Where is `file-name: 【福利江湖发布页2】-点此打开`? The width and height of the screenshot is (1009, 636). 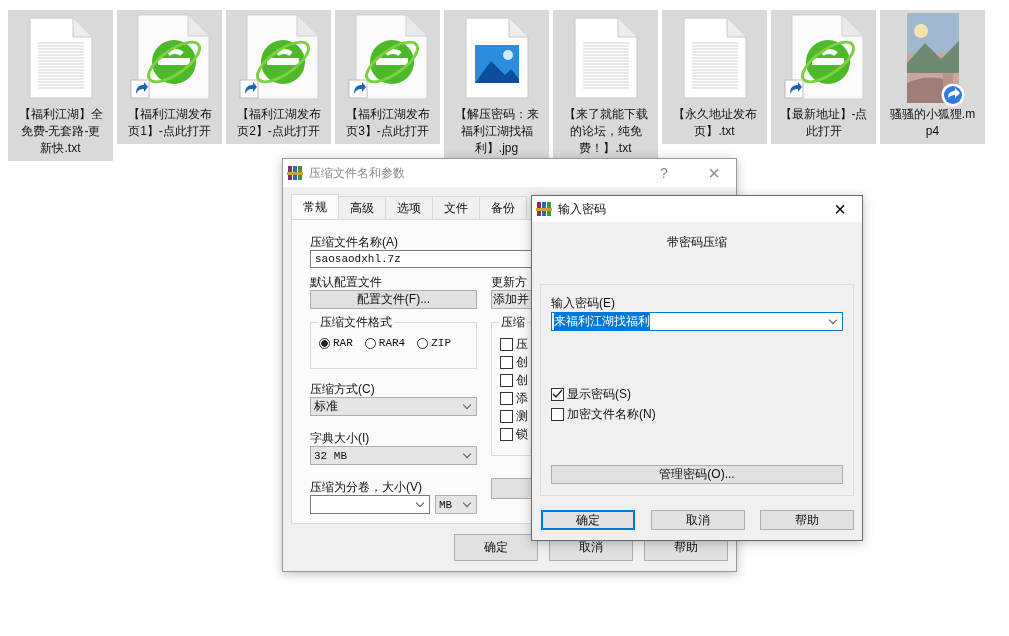 file-name: 【福利江湖发布页2】-点此打开 is located at coordinates (278, 123).